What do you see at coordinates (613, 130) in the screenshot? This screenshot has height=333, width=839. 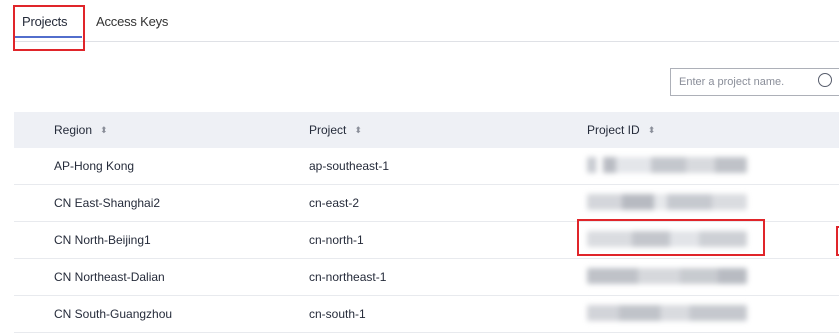 I see `column-header-label: Project ID` at bounding box center [613, 130].